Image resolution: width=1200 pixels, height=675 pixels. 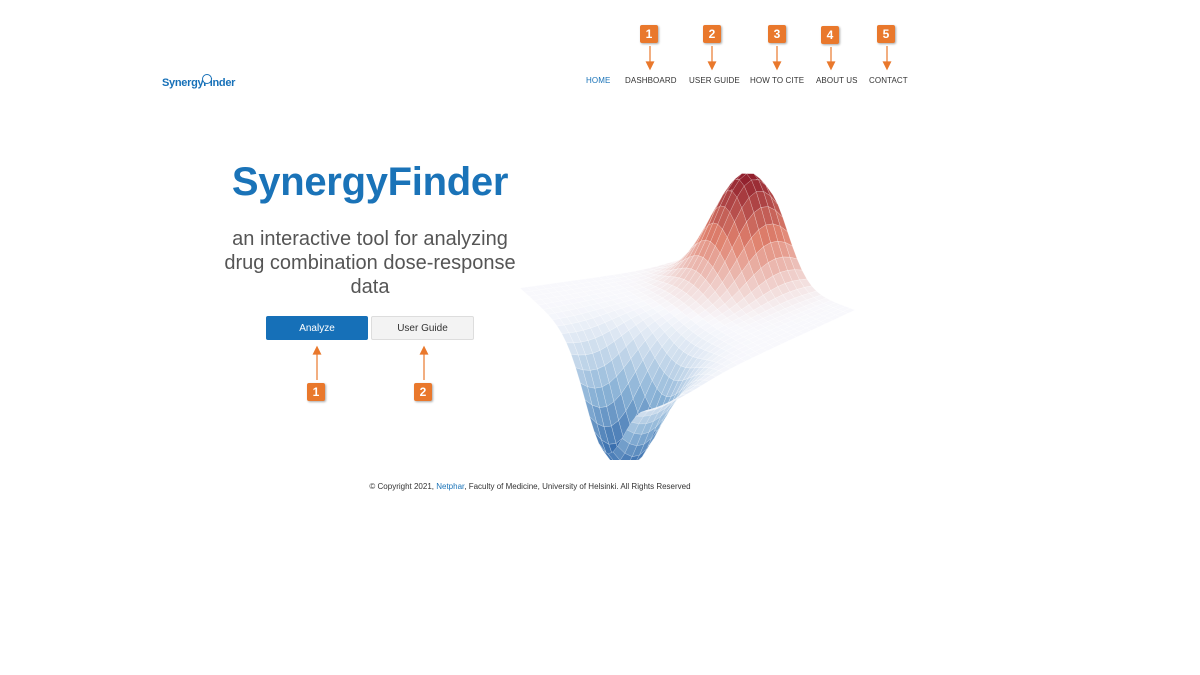 I want to click on synergy-surface-plot, so click(x=687, y=316).